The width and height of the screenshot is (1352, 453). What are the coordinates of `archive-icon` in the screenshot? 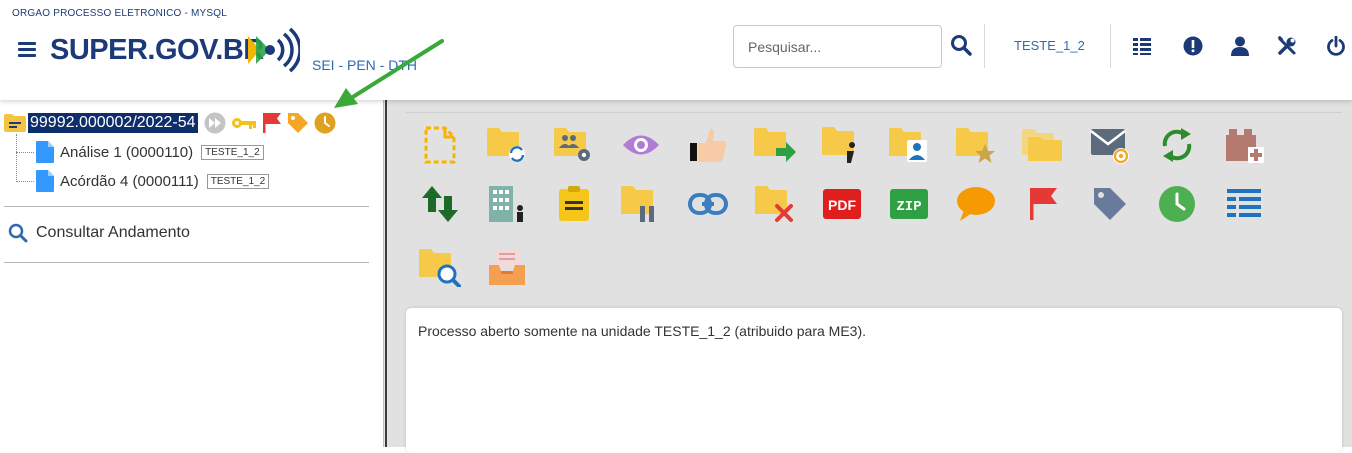 It's located at (507, 267).